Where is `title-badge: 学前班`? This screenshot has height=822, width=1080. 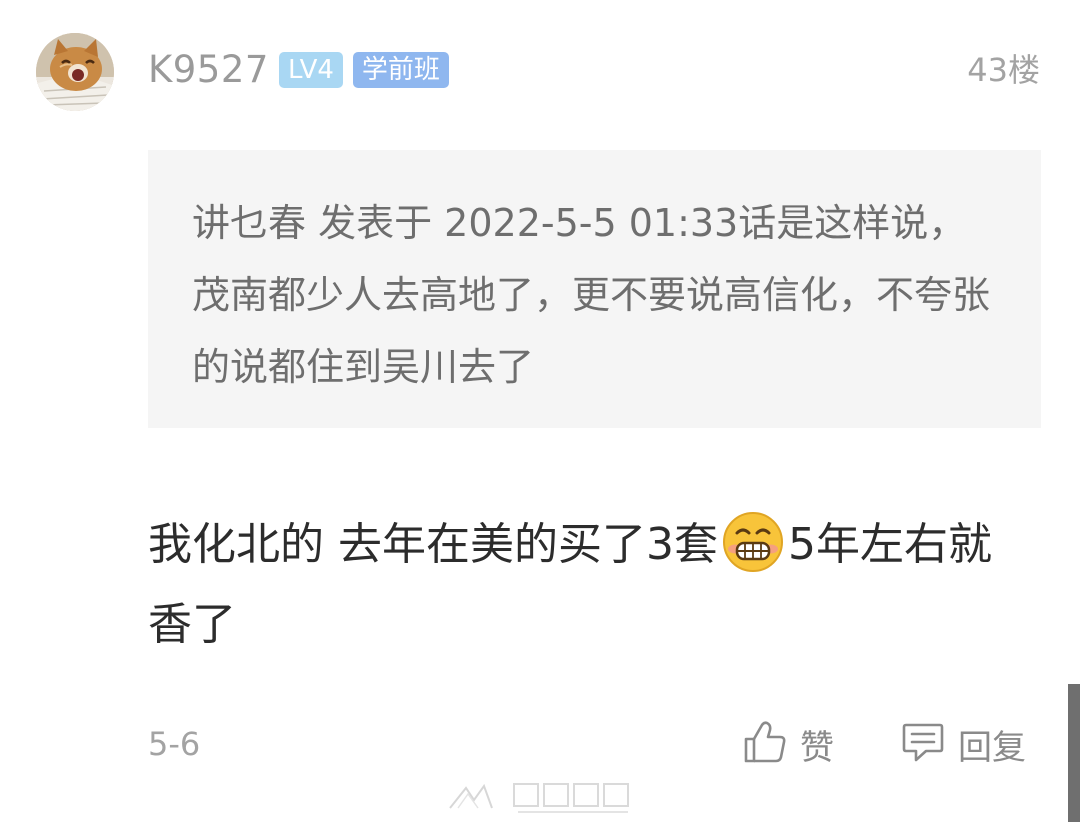 title-badge: 学前班 is located at coordinates (400, 70).